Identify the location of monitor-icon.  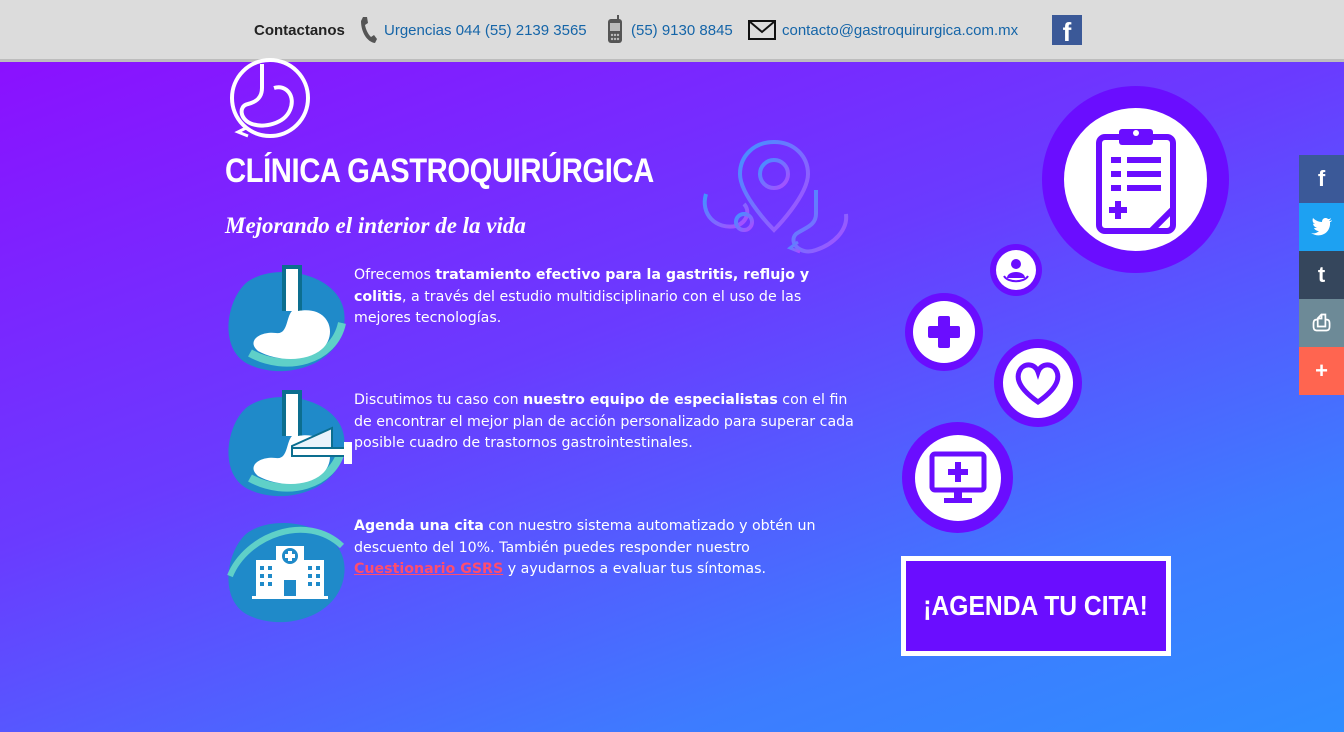
(957, 477).